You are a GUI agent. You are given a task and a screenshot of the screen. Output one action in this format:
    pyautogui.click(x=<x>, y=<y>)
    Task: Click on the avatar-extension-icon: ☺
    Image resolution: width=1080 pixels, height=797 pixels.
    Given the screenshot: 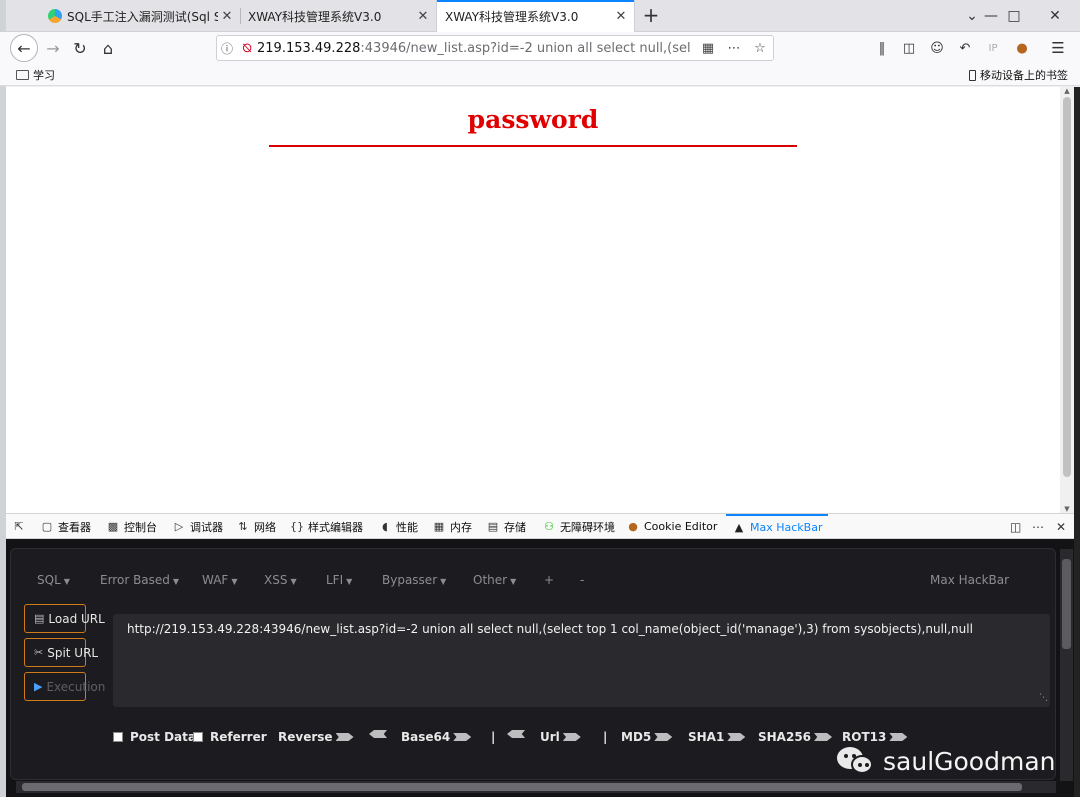 What is the action you would take?
    pyautogui.click(x=937, y=48)
    